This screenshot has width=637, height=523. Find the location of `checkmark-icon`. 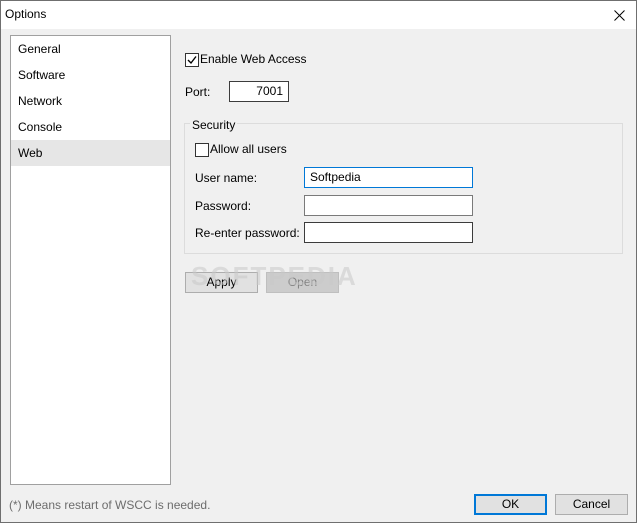

checkmark-icon is located at coordinates (192, 60).